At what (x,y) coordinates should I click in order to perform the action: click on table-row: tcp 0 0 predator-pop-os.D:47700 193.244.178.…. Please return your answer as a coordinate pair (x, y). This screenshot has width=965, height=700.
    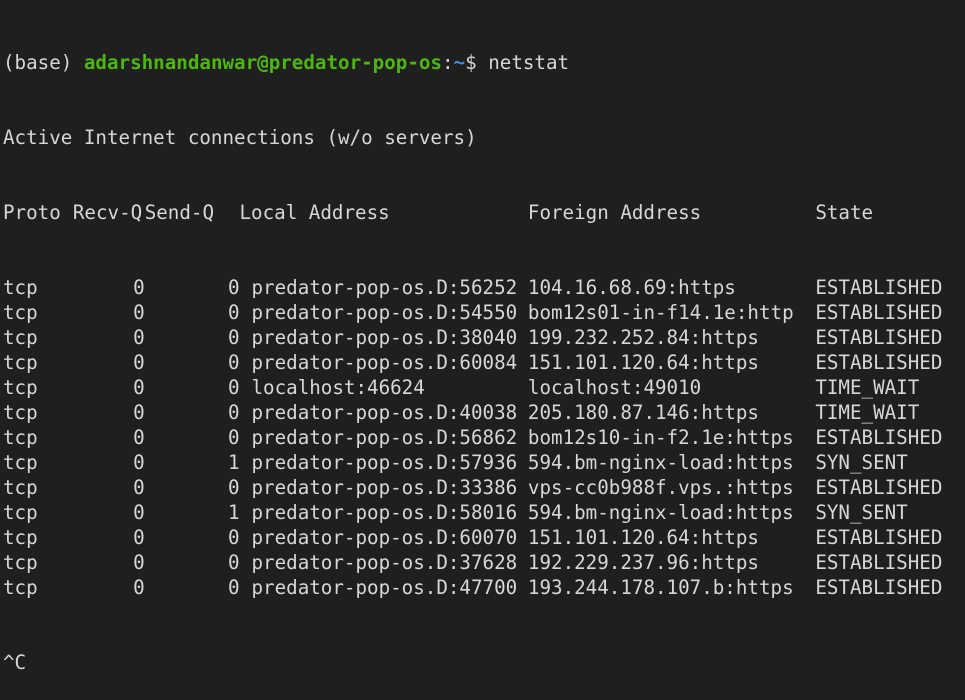
    Looking at the image, I should click on (484, 587).